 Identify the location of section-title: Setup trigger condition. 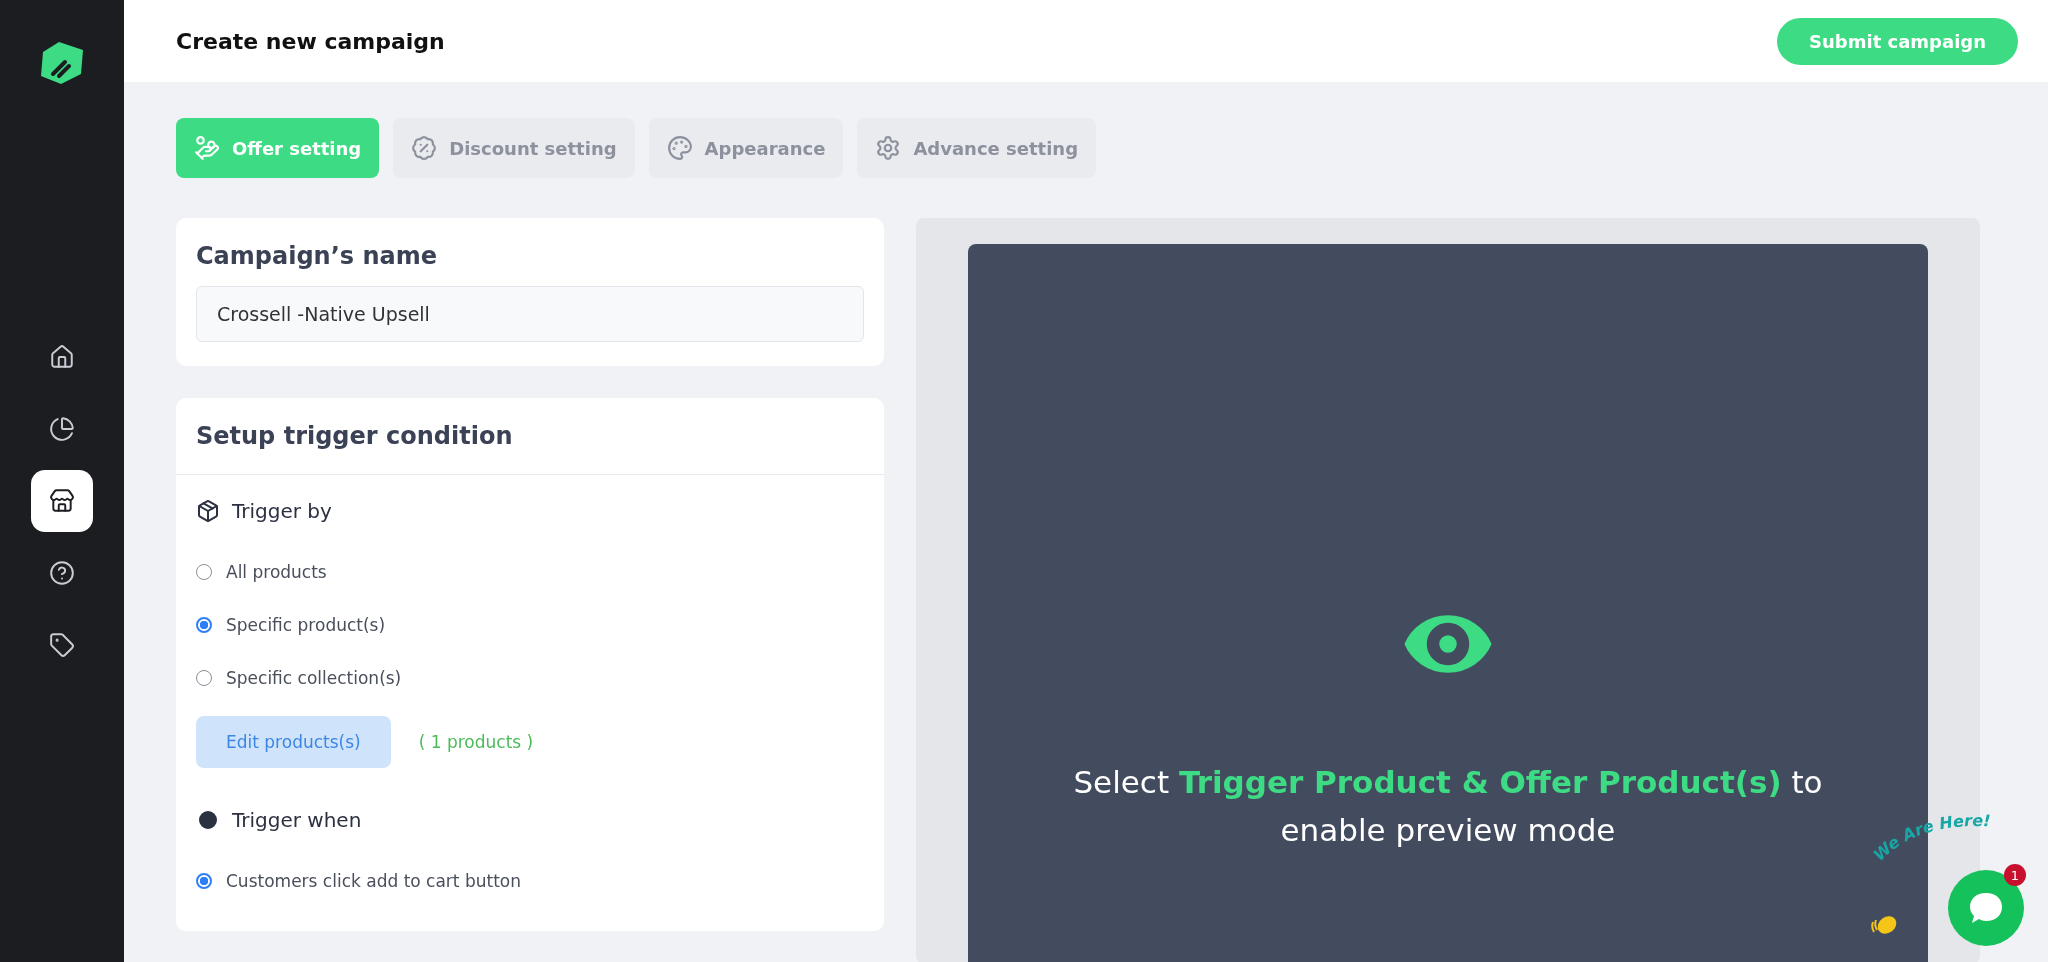
(355, 436).